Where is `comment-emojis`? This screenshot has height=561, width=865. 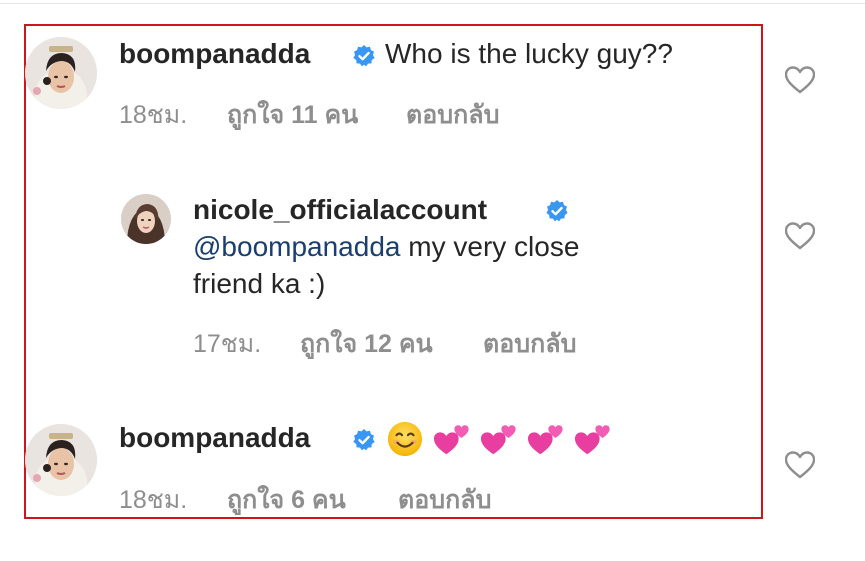
comment-emojis is located at coordinates (499, 439).